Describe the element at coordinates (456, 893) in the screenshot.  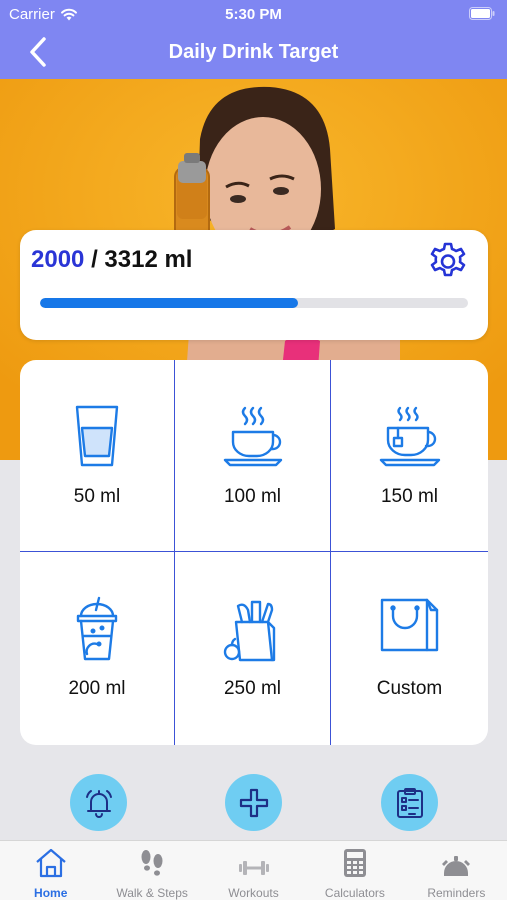
I see `tab-label: Reminders` at that location.